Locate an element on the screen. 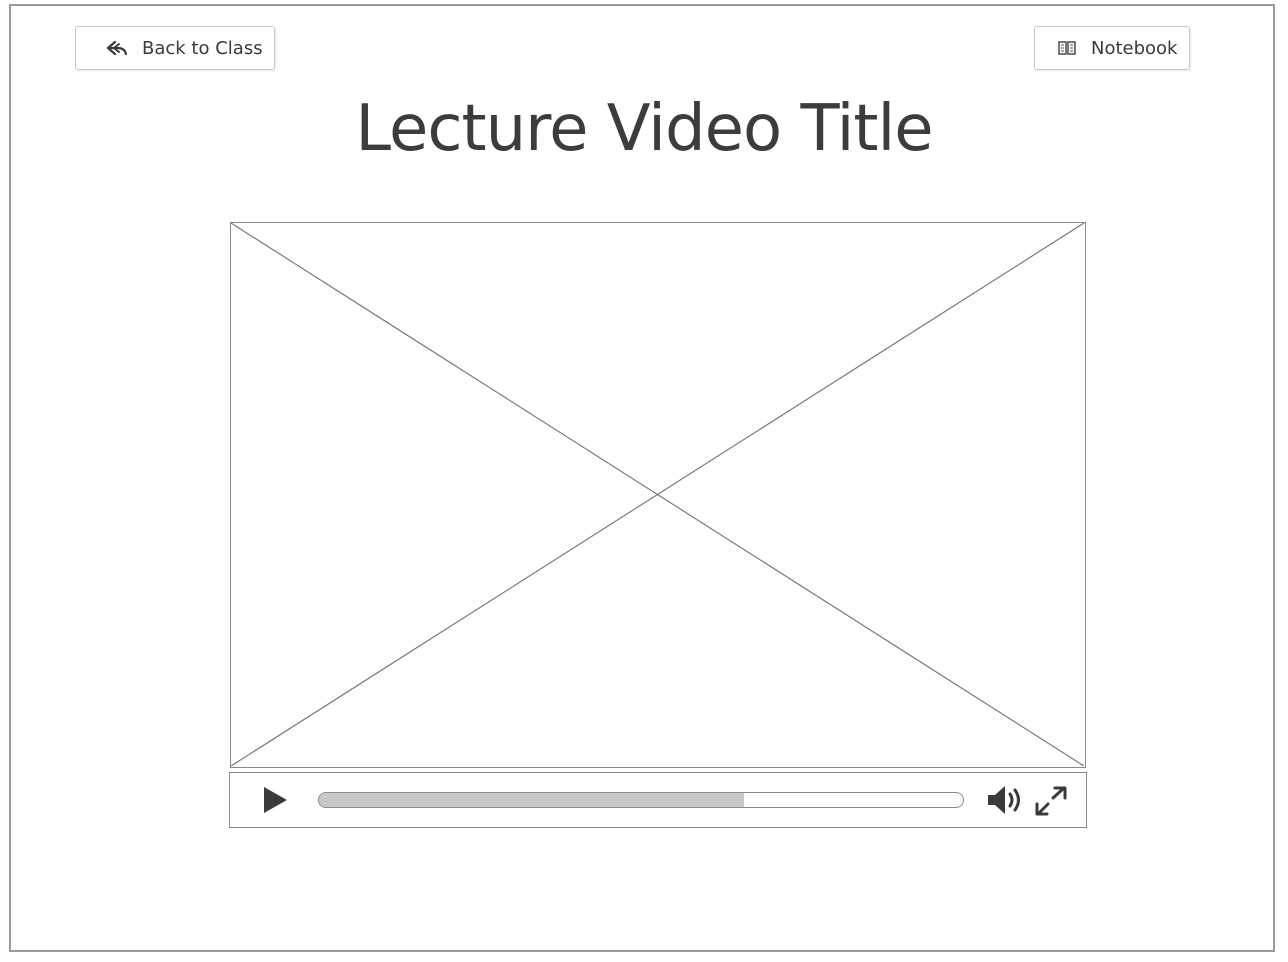 The width and height of the screenshot is (1288, 962). notebook-label: Notebook is located at coordinates (1134, 48).